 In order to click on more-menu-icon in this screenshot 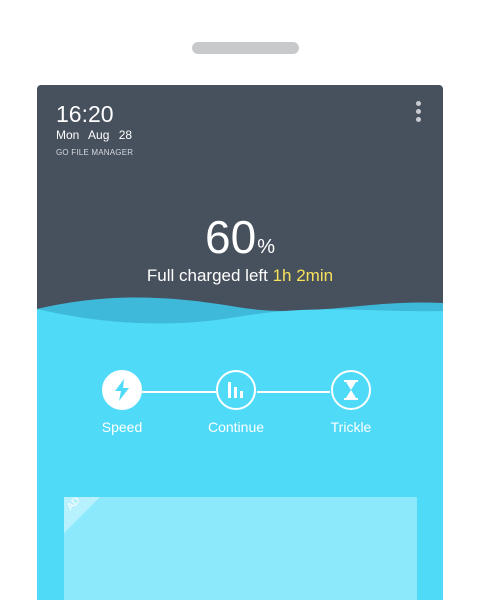, I will do `click(418, 111)`.